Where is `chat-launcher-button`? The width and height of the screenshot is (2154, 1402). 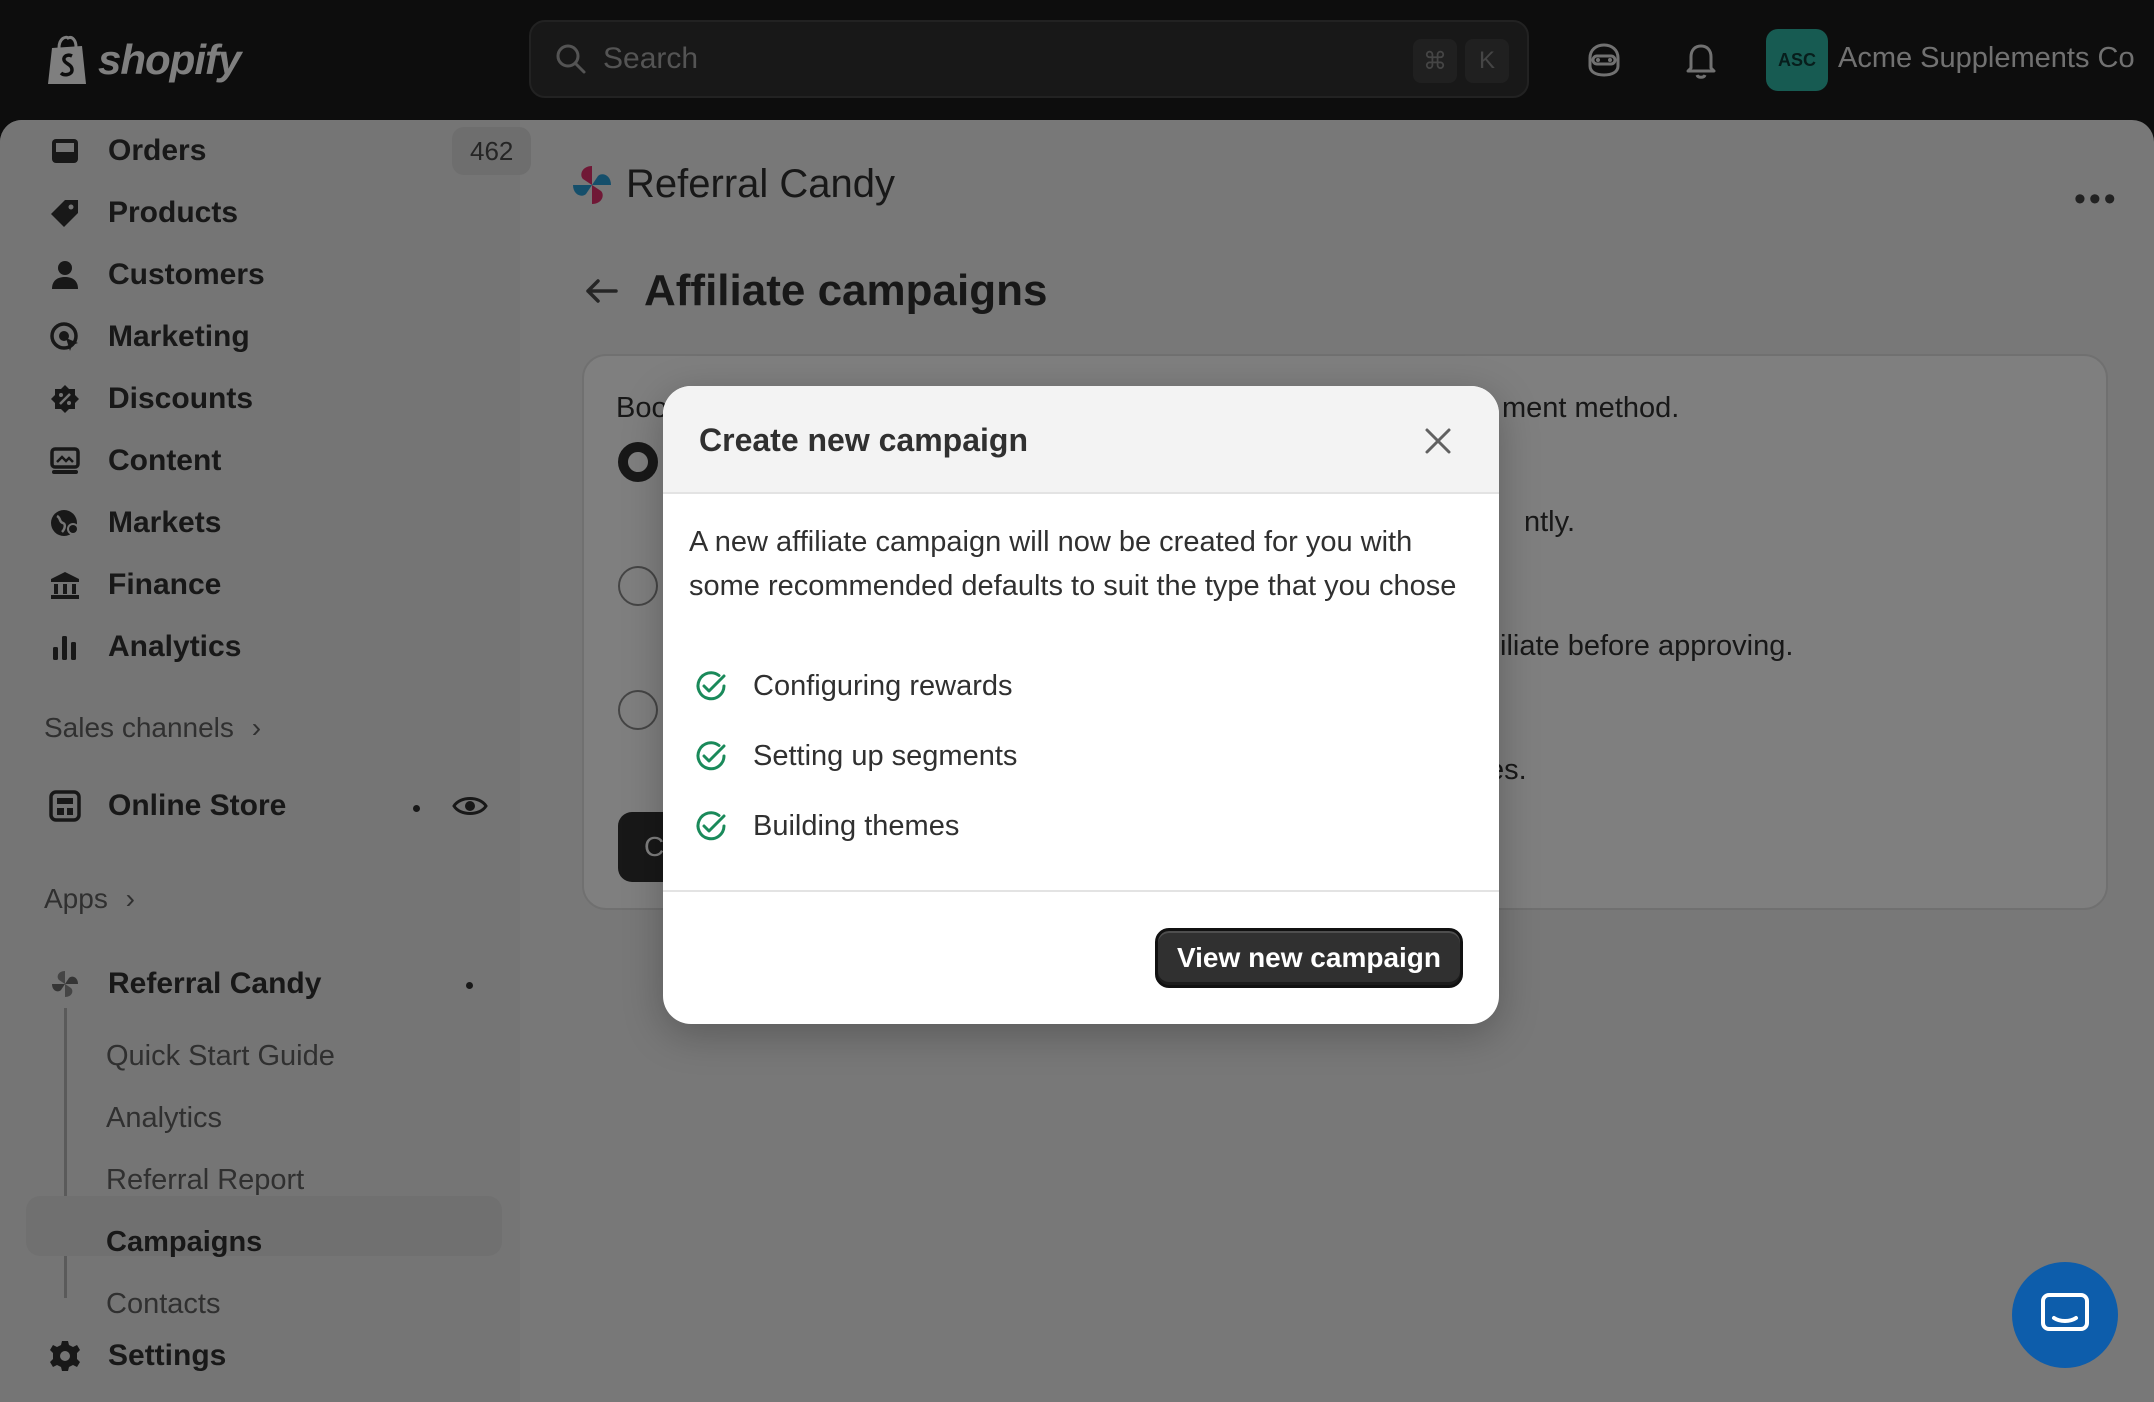
chat-launcher-button is located at coordinates (2065, 1315).